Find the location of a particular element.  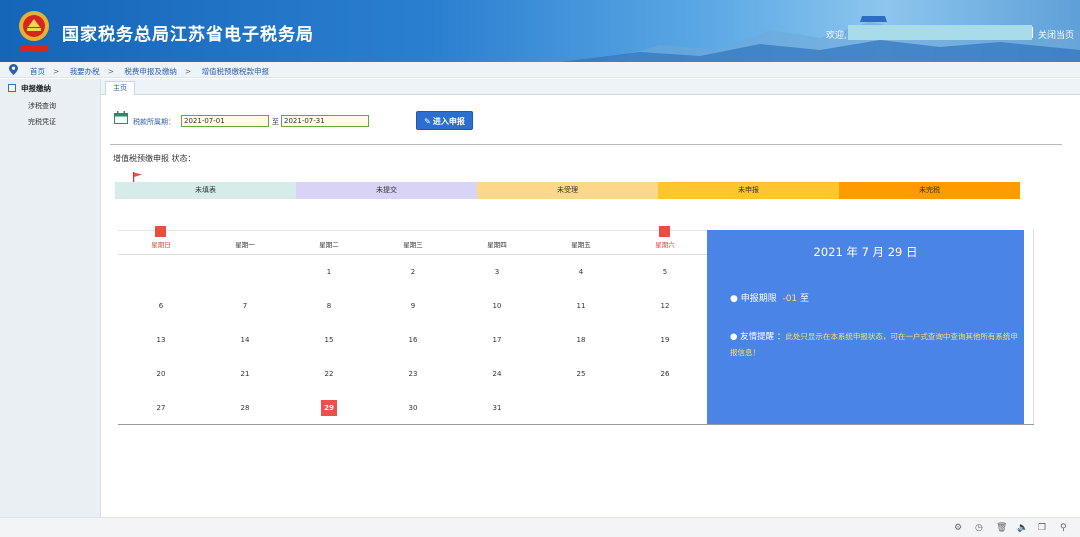

calendar-day-number: 11 is located at coordinates (581, 306).